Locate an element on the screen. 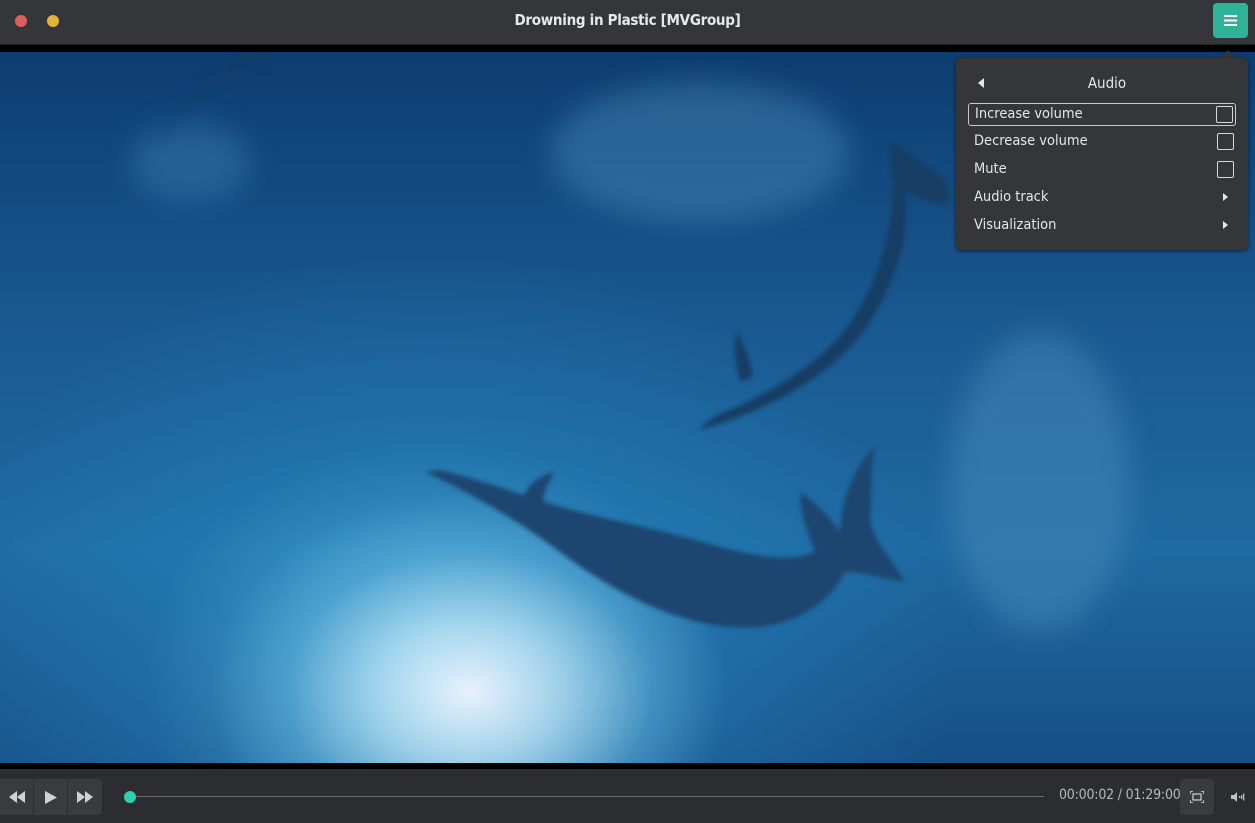 The image size is (1255, 823). playback-controls-bar: 00:00:02 / 01:29:00 is located at coordinates (627, 796).